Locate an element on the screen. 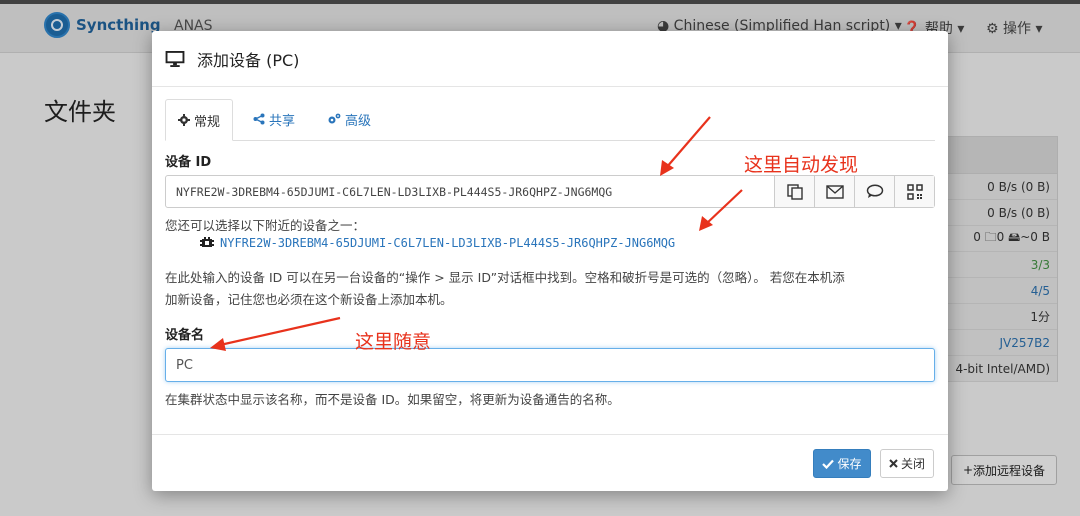 Image resolution: width=1080 pixels, height=516 pixels. save-button: 保存 is located at coordinates (842, 463).